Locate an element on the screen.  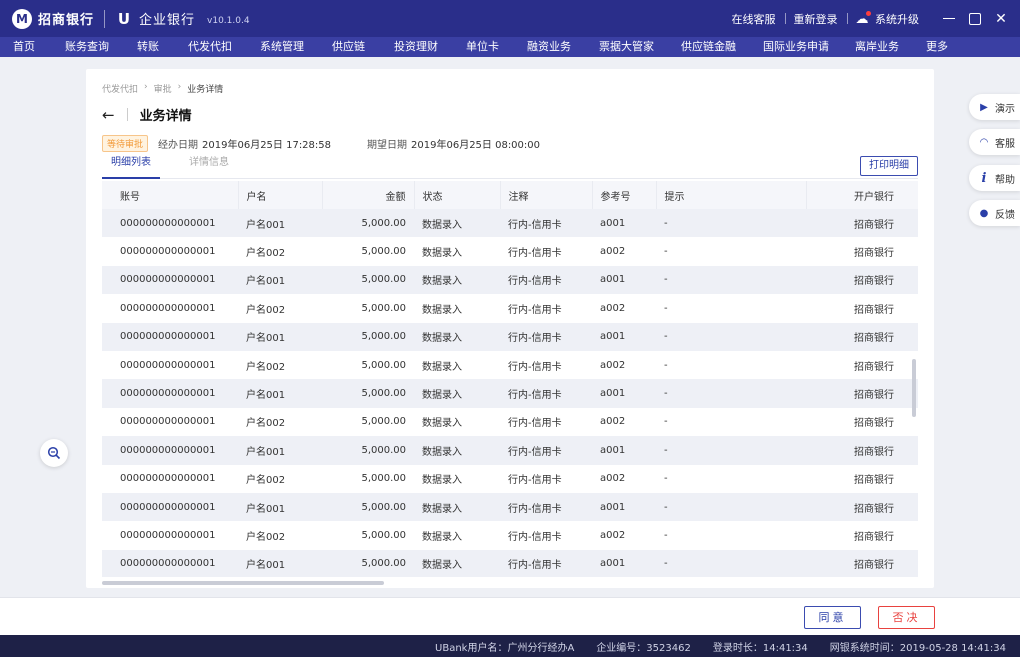
online-service-link: 在线客服 is located at coordinates (754, 19).